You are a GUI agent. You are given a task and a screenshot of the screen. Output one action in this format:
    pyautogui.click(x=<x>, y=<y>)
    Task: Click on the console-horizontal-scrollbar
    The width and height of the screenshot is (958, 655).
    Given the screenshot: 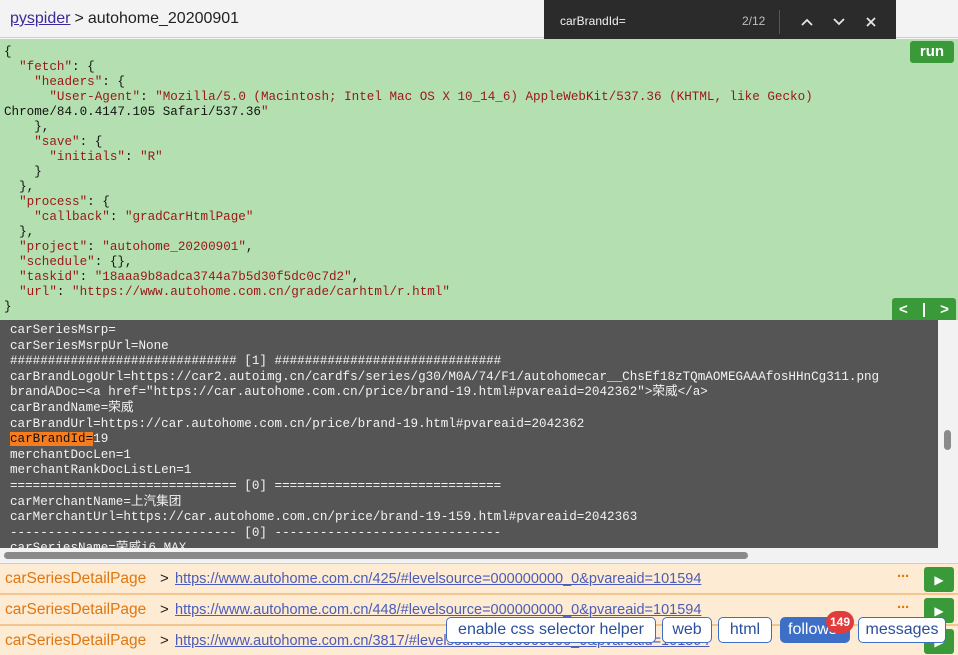 What is the action you would take?
    pyautogui.click(x=479, y=555)
    